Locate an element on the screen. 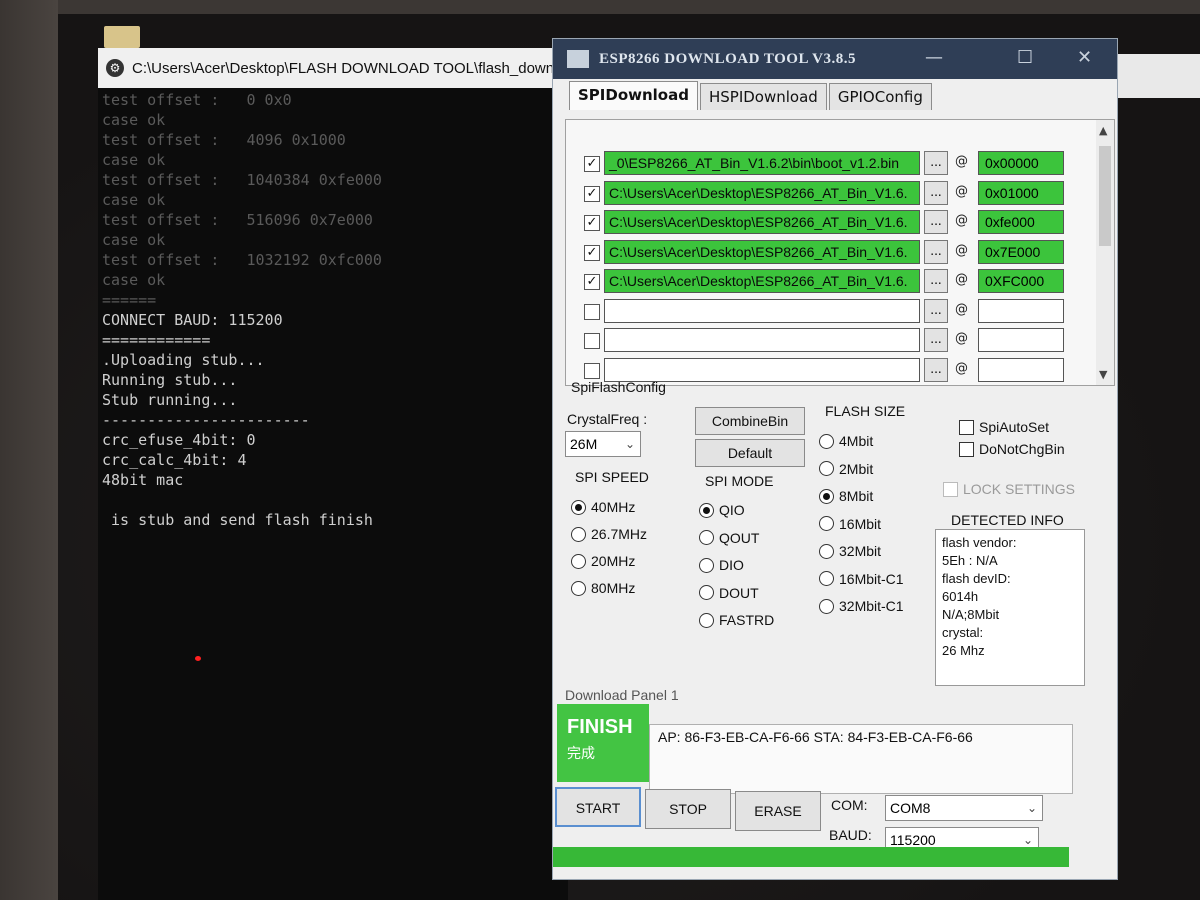 This screenshot has width=1200, height=900. default-button: Default is located at coordinates (750, 453).